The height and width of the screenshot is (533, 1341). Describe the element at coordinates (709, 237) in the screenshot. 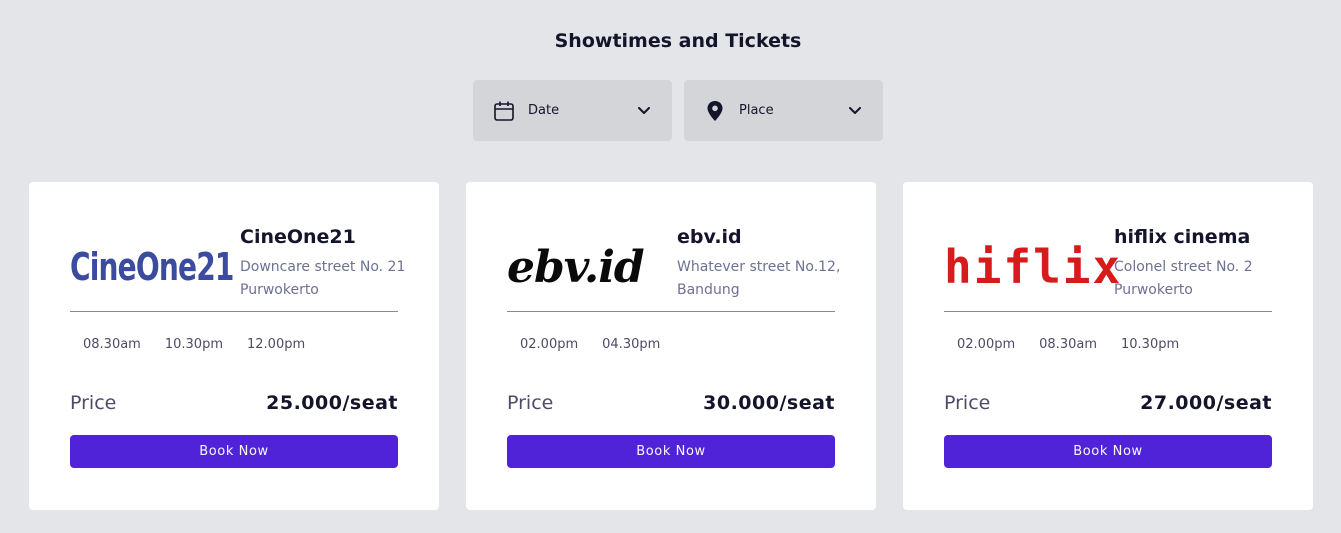

I see `cinema-name: ebv.id` at that location.